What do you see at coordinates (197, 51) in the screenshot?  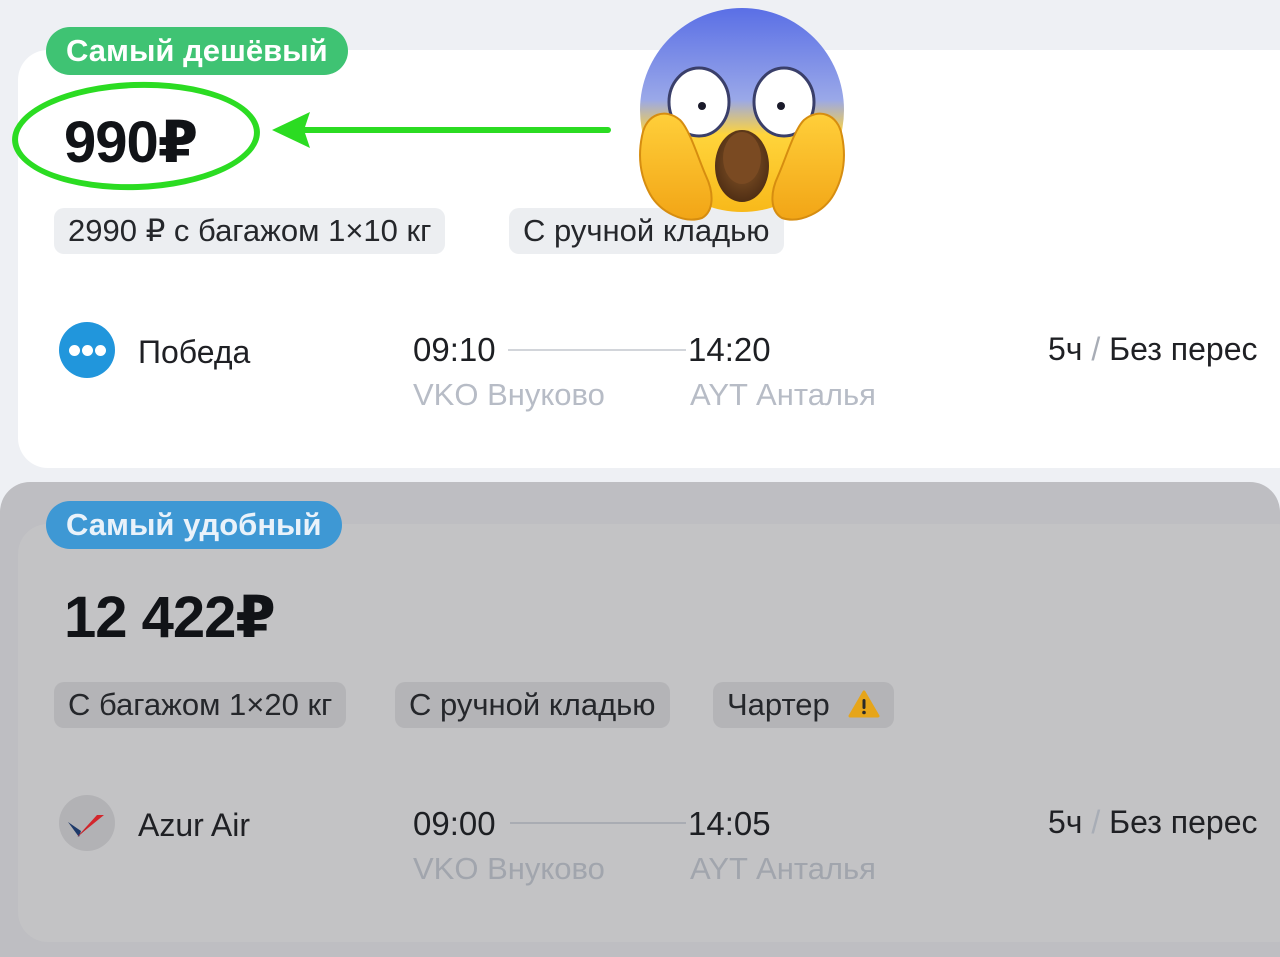 I see `badge-cheapest: Самый дешёвый` at bounding box center [197, 51].